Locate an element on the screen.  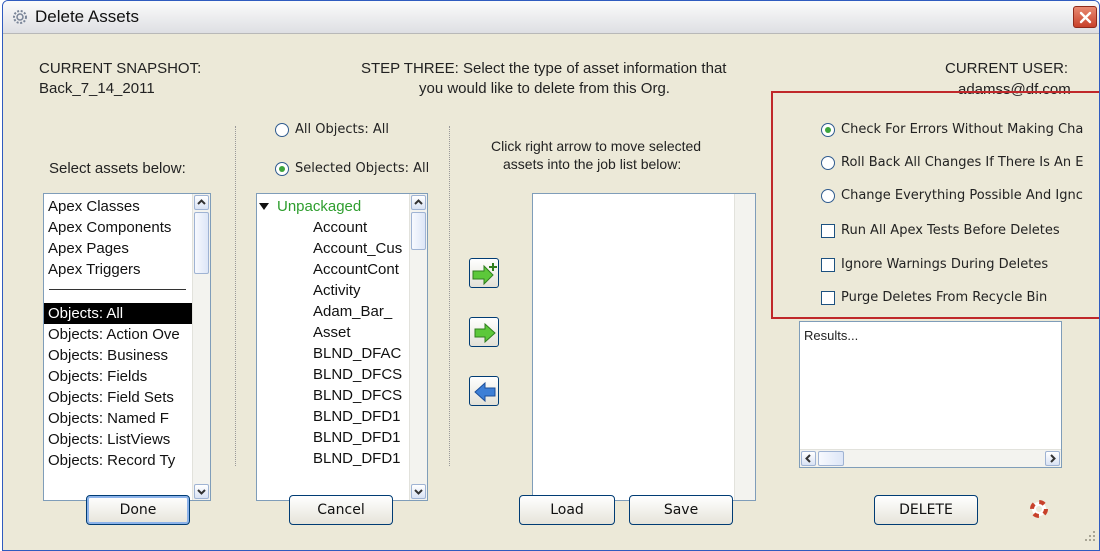
asset-list-scrollbar is located at coordinates (201, 347).